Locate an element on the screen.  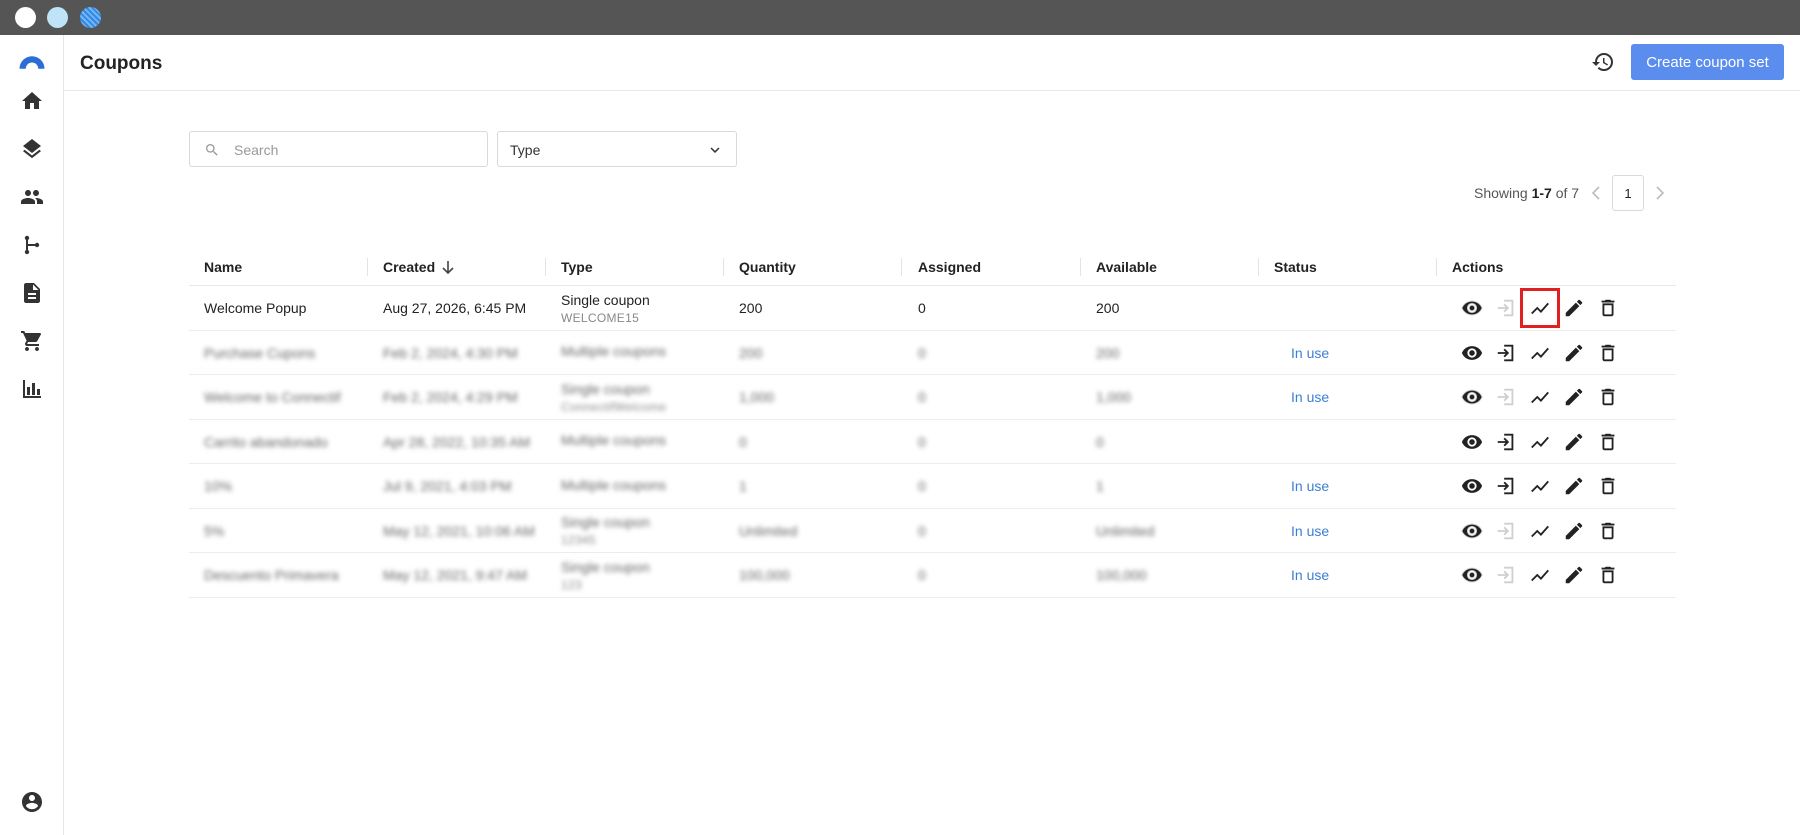
column-header-quantity: Quantity is located at coordinates (767, 267).